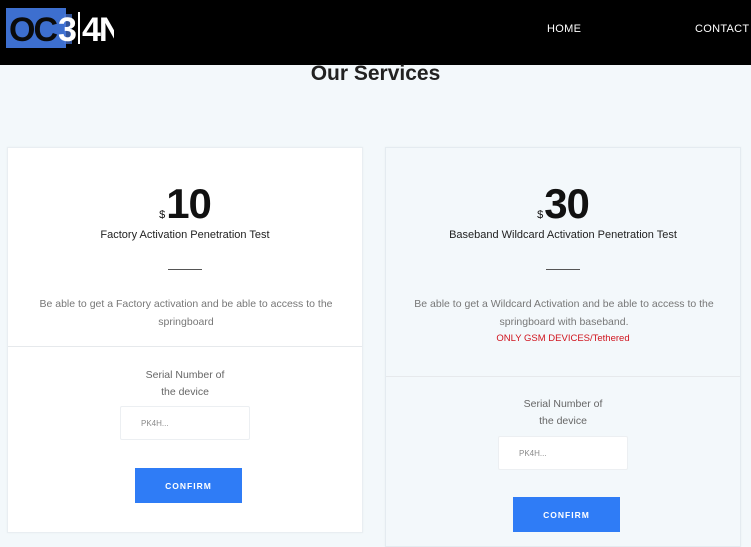 The height and width of the screenshot is (547, 751). I want to click on price: $30, so click(563, 204).